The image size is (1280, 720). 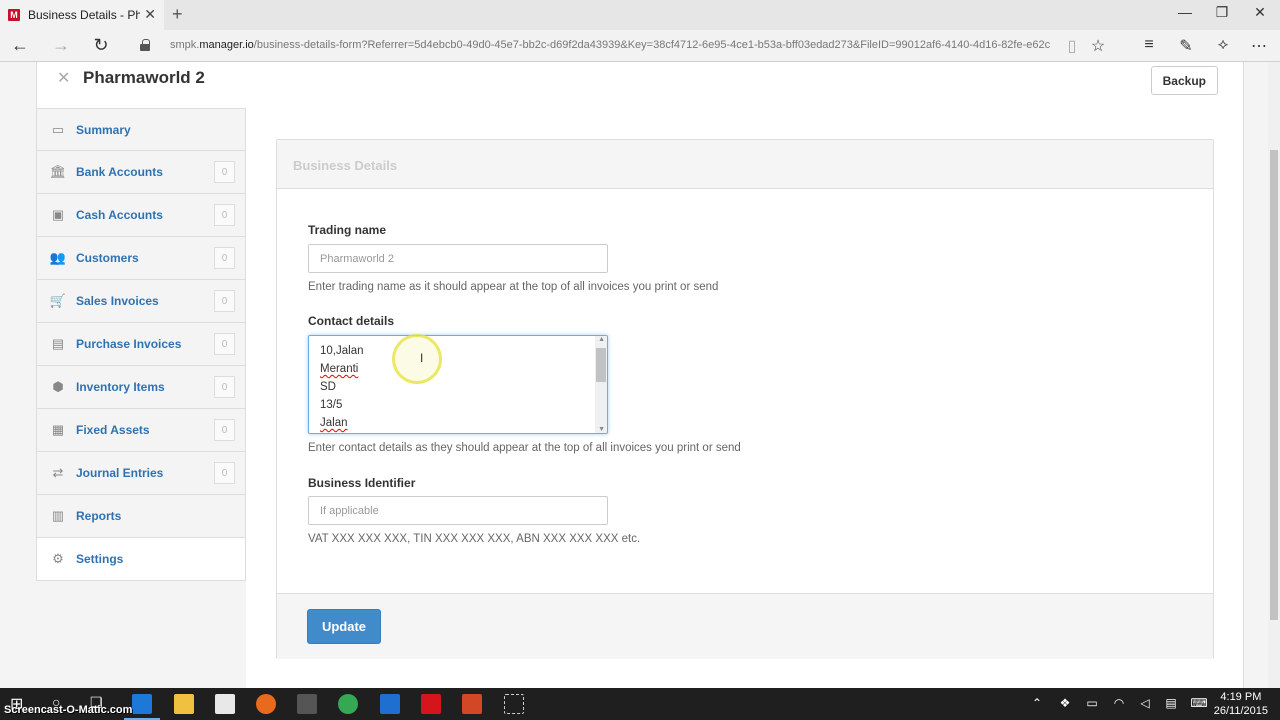 I want to click on trading-name-label: Trading name, so click(x=347, y=230).